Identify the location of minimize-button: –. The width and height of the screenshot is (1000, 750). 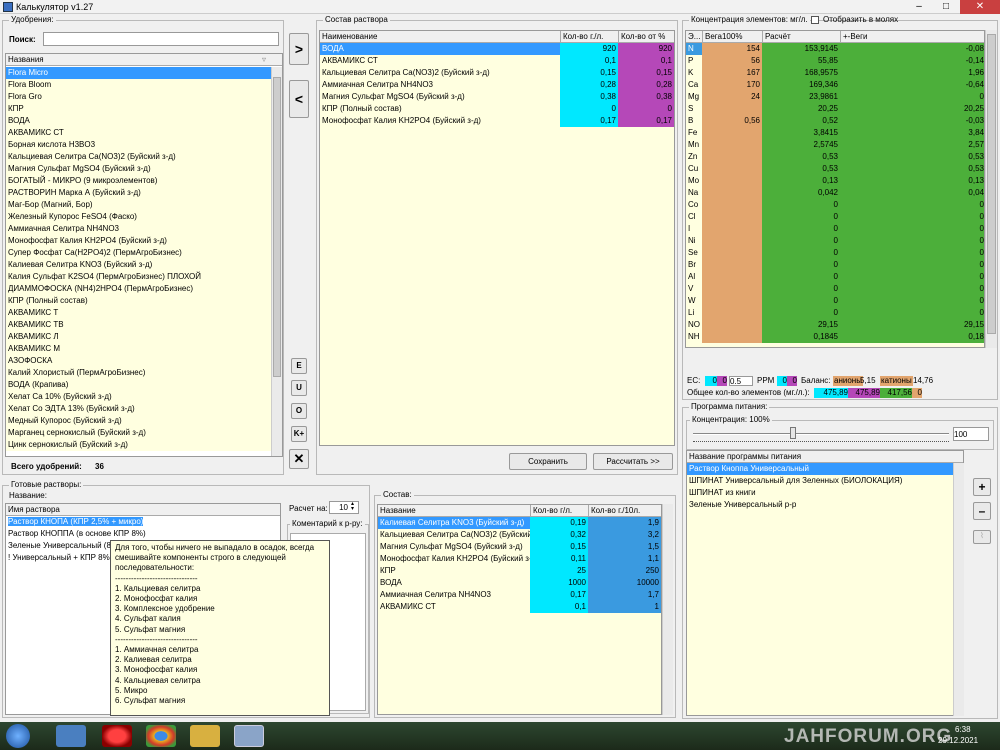
(919, 7).